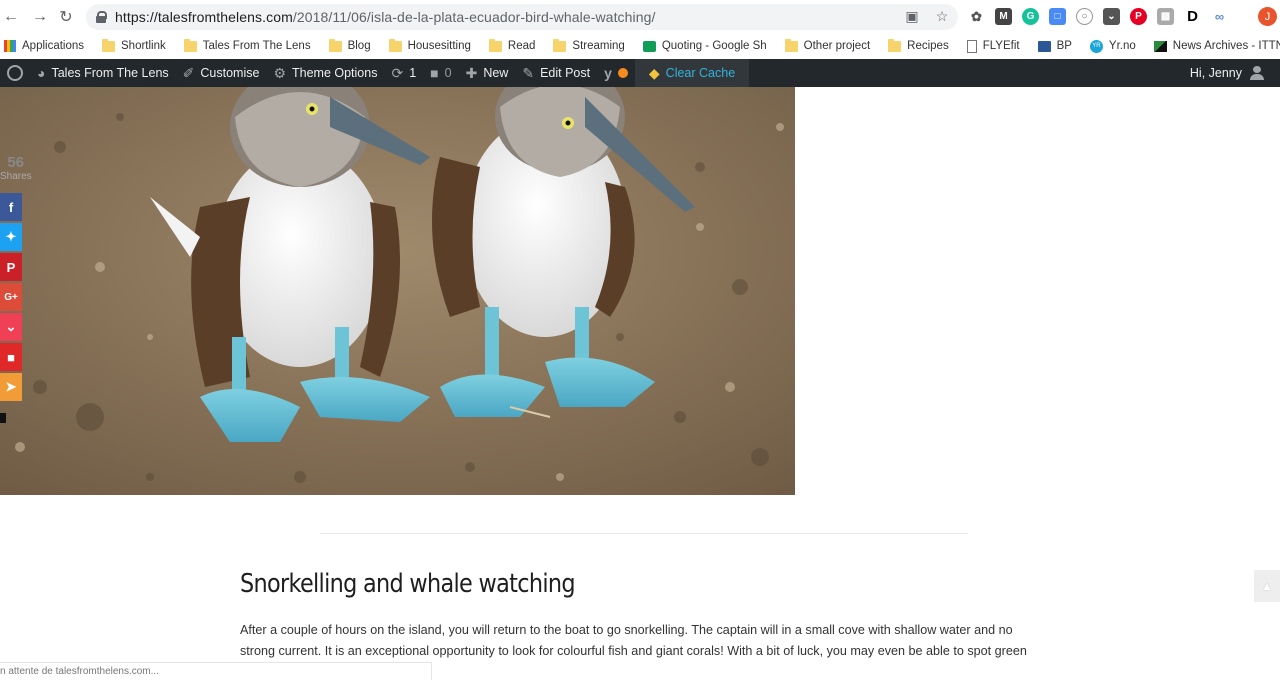  What do you see at coordinates (827, 45) in the screenshot?
I see `bookmark-item: Other project` at bounding box center [827, 45].